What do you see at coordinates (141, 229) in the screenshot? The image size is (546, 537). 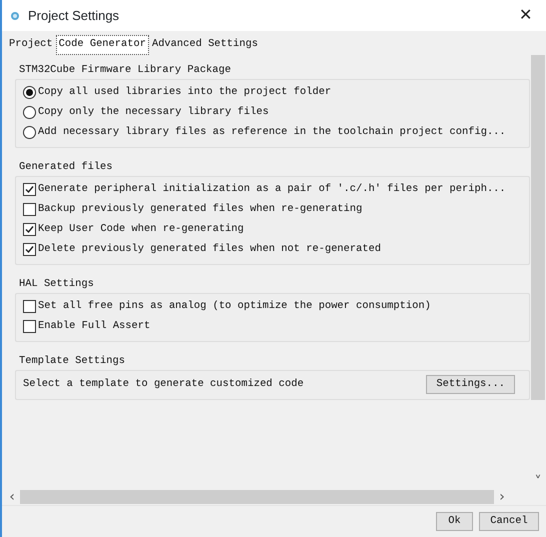 I see `option-label: Keep User Code when re-generating` at bounding box center [141, 229].